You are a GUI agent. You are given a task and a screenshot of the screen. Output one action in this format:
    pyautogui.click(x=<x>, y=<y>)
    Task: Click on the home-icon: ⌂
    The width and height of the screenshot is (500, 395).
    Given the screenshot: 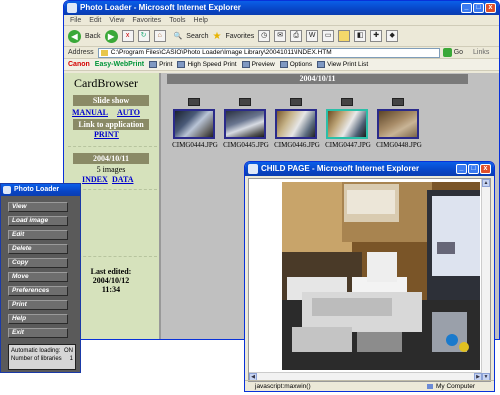 What is the action you would take?
    pyautogui.click(x=159, y=36)
    